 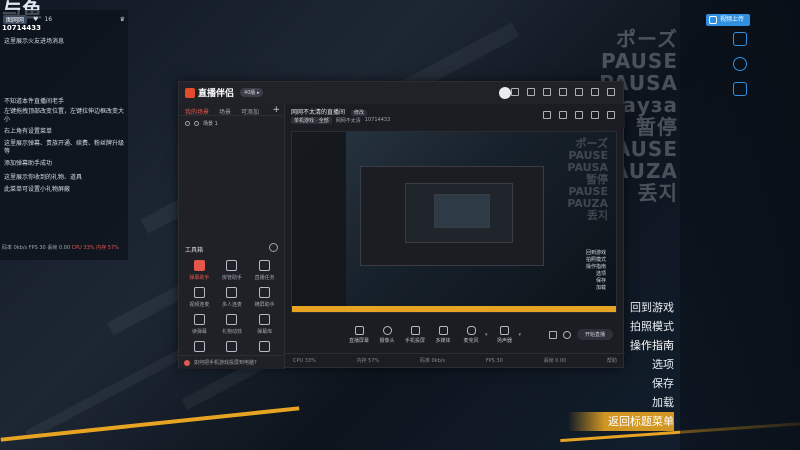 What do you see at coordinates (311, 120) in the screenshot?
I see `category-tag: 单机游戏 · 全部` at bounding box center [311, 120].